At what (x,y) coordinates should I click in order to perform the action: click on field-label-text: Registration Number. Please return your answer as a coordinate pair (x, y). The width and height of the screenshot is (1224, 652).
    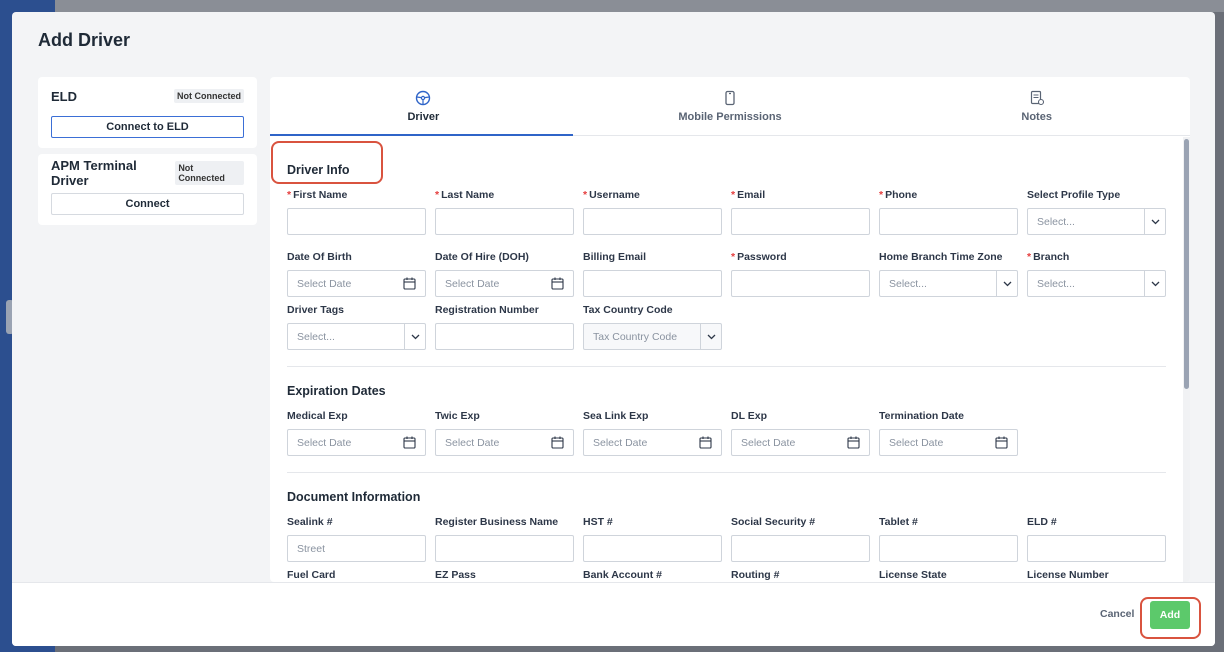
    Looking at the image, I should click on (487, 310).